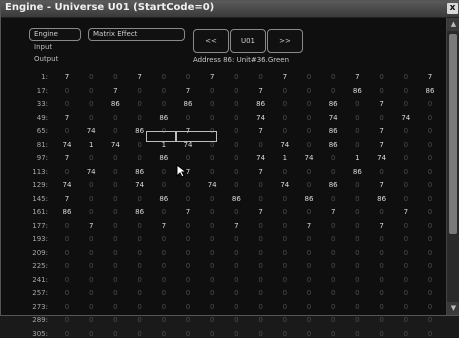  I want to click on engine-button: Engine, so click(55, 34).